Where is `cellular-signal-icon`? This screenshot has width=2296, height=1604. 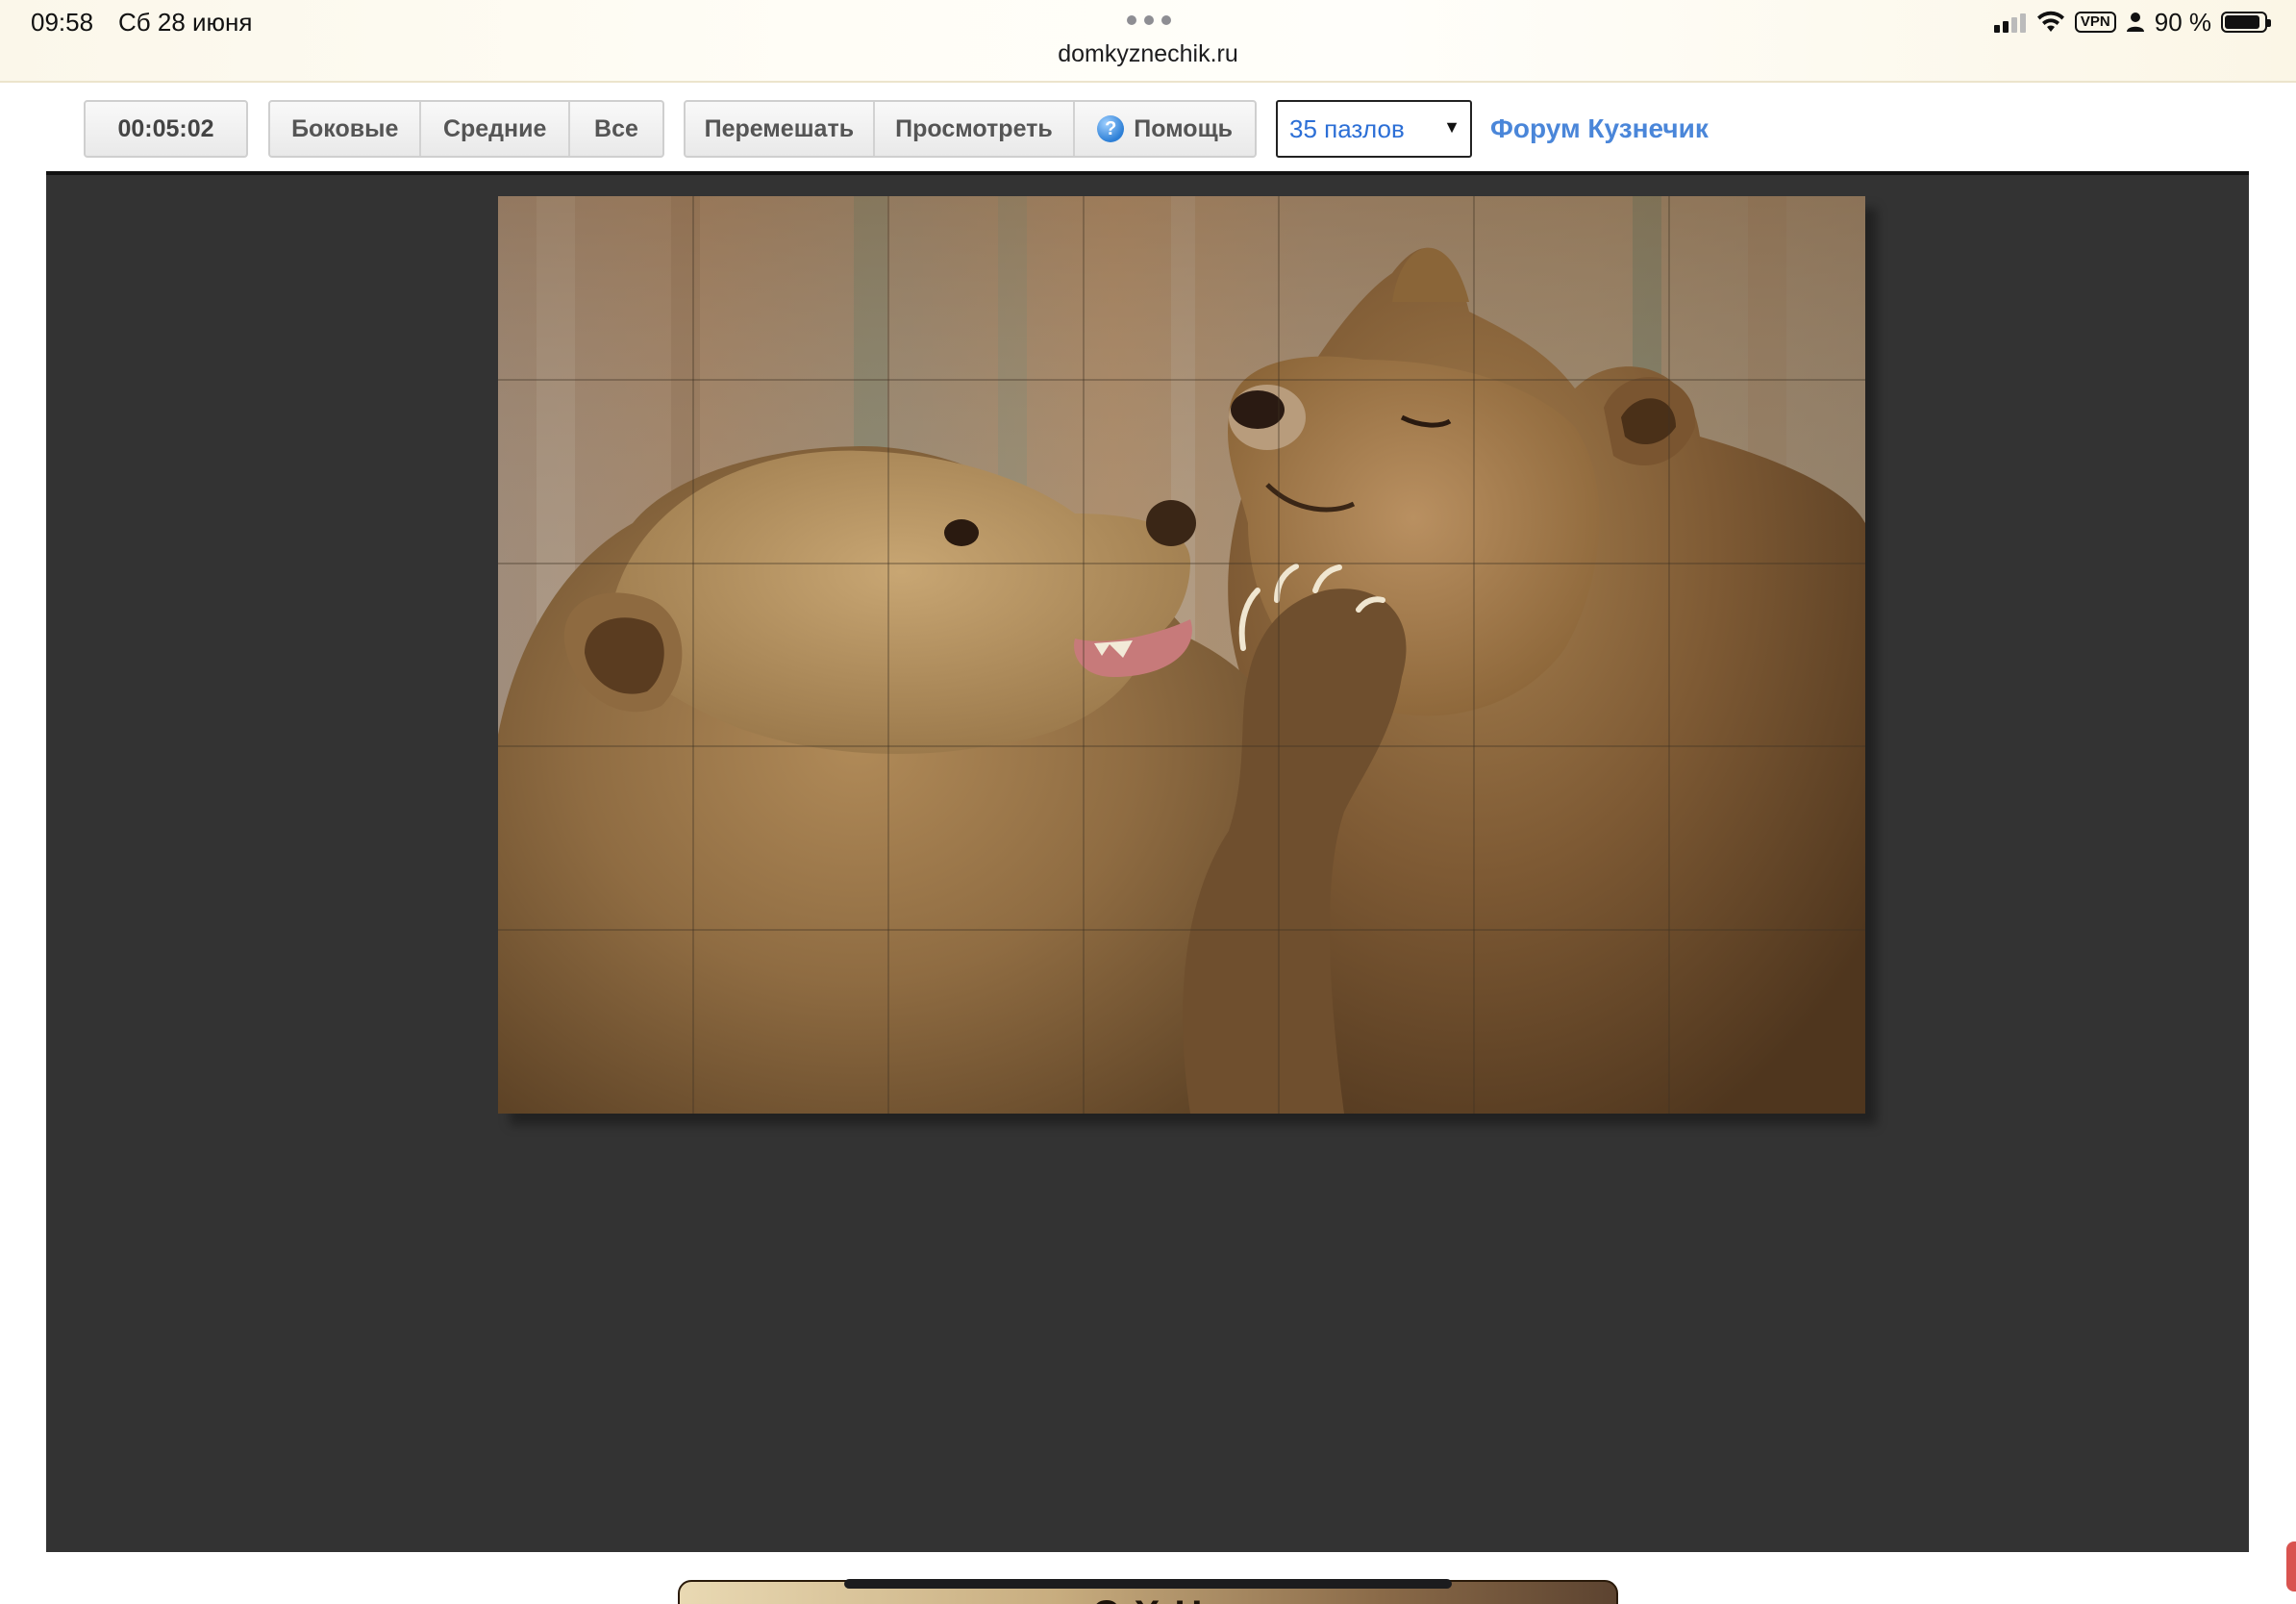
cellular-signal-icon is located at coordinates (2010, 22).